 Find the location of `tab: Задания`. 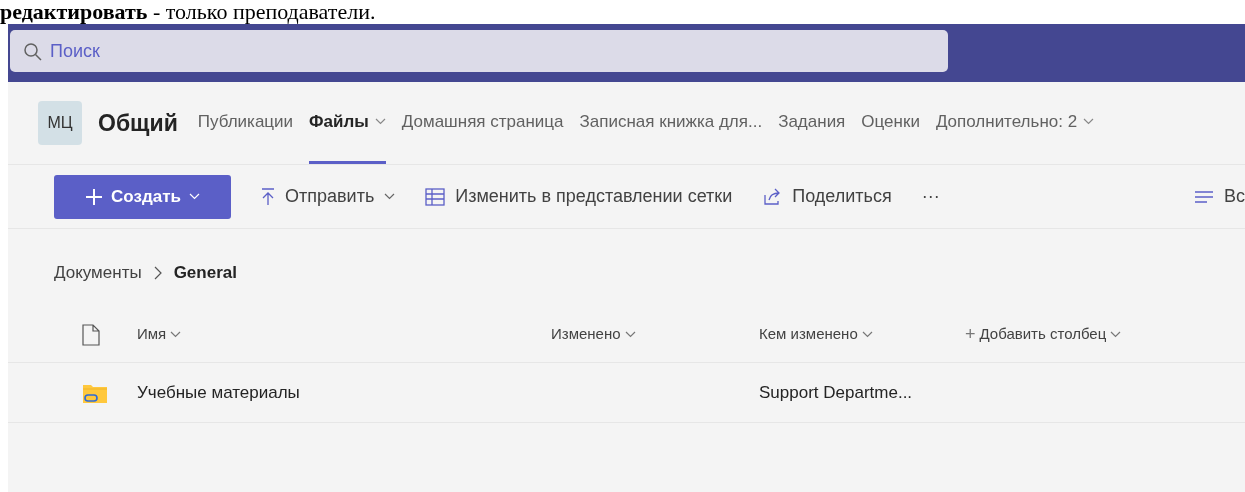

tab: Задания is located at coordinates (812, 123).